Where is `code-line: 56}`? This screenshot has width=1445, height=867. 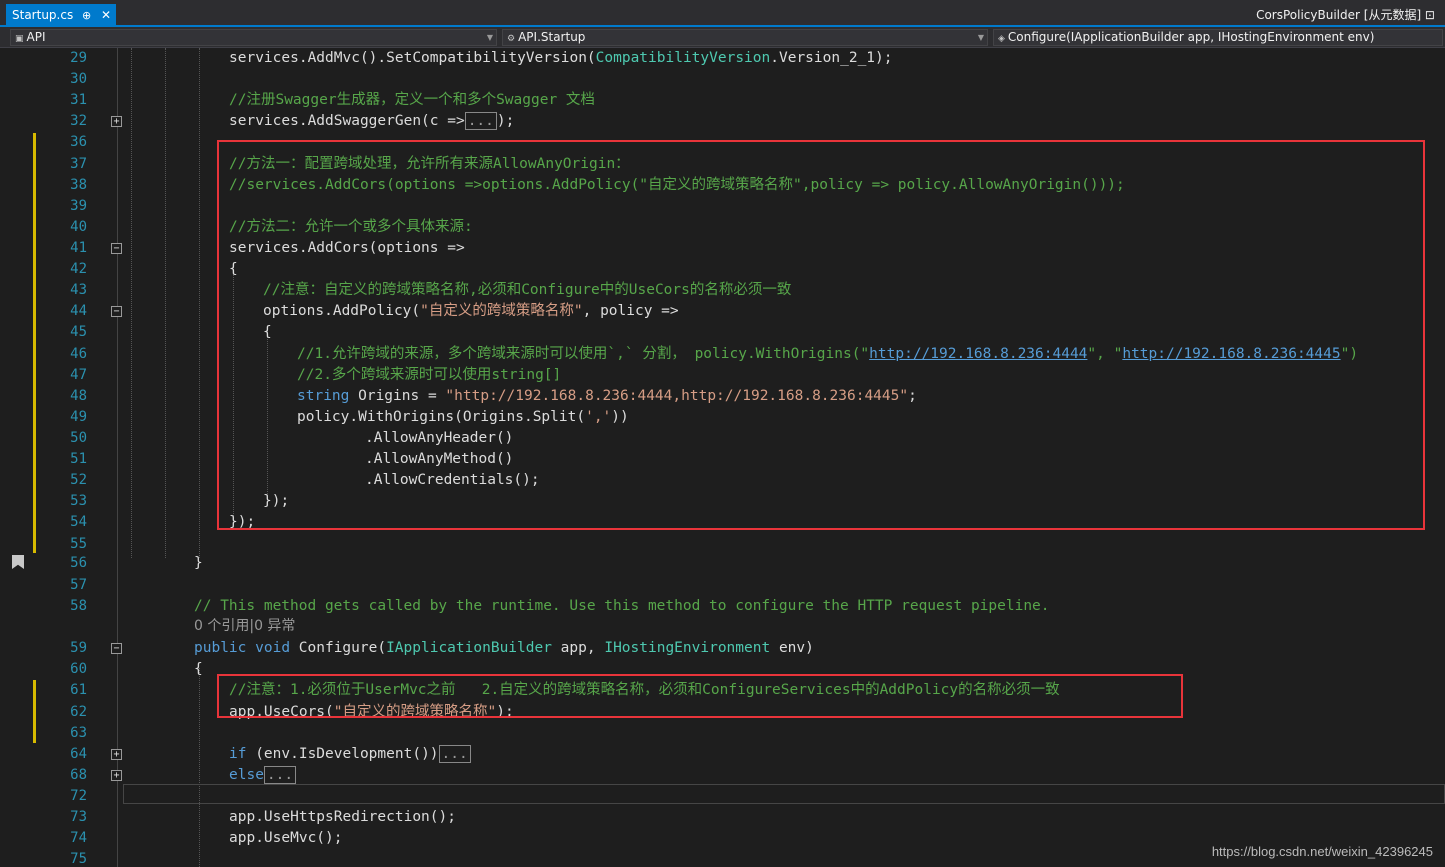 code-line: 56} is located at coordinates (722, 563).